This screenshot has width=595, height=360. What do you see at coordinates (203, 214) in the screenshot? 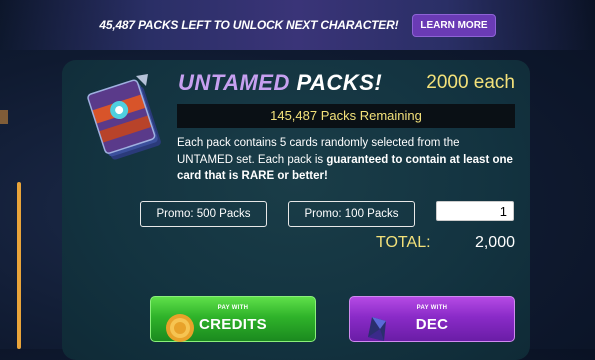
I see `promo-500-packs-button: Promo: 500 Packs` at bounding box center [203, 214].